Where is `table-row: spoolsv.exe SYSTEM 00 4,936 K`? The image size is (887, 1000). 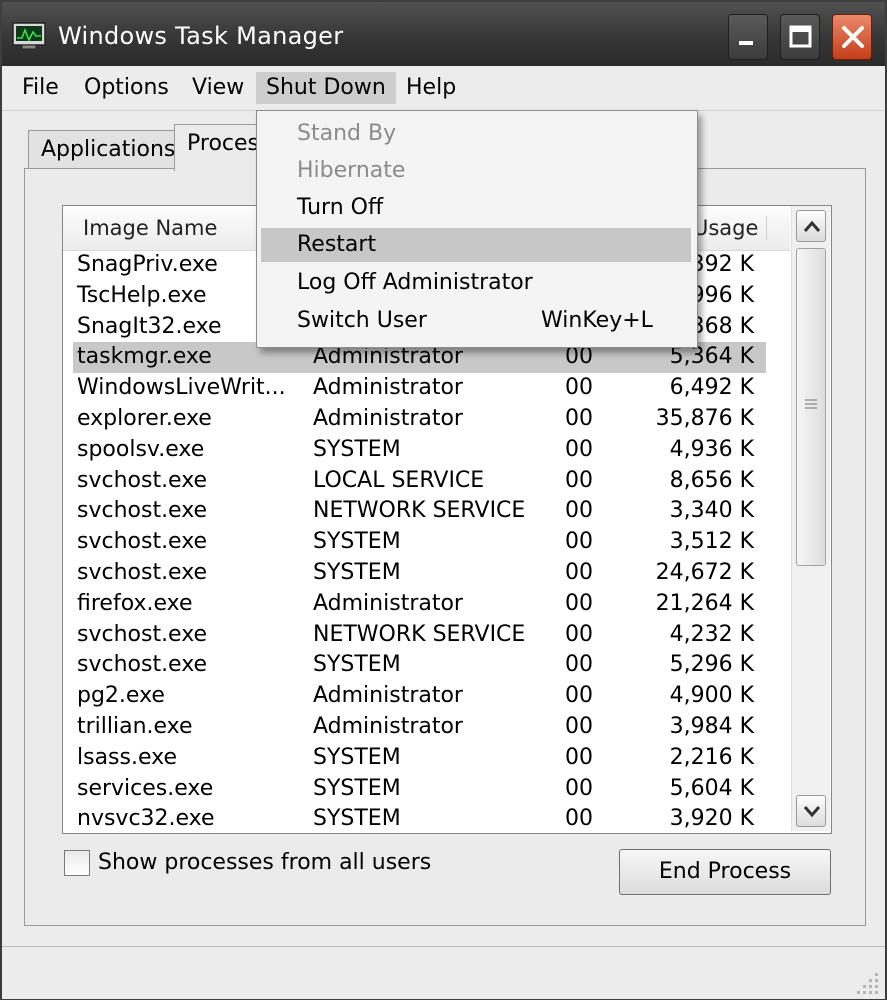 table-row: spoolsv.exe SYSTEM 00 4,936 K is located at coordinates (426, 450).